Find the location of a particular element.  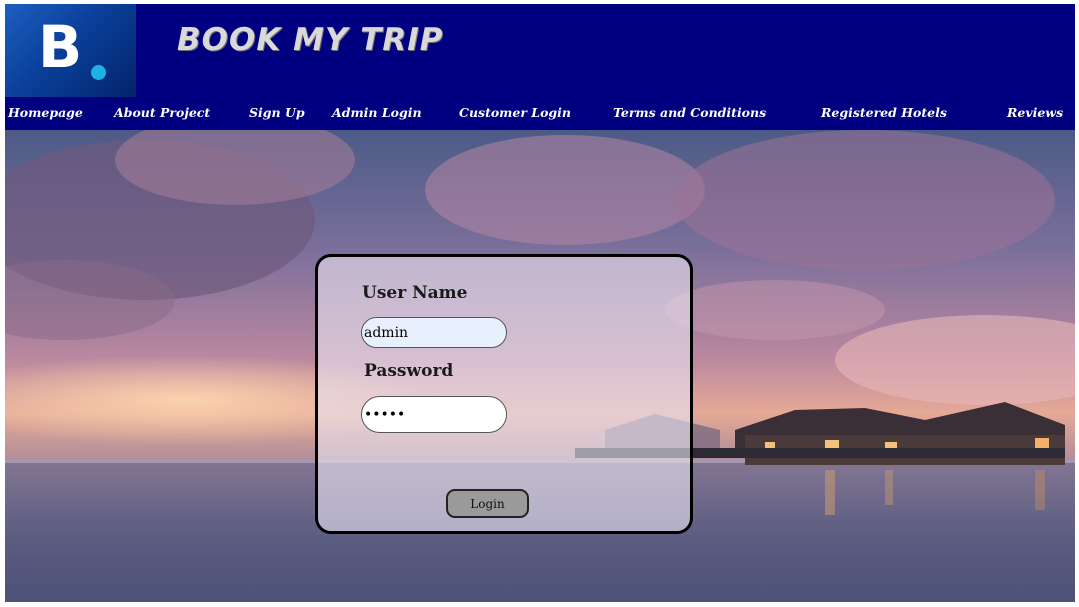

password-field is located at coordinates (434, 414).